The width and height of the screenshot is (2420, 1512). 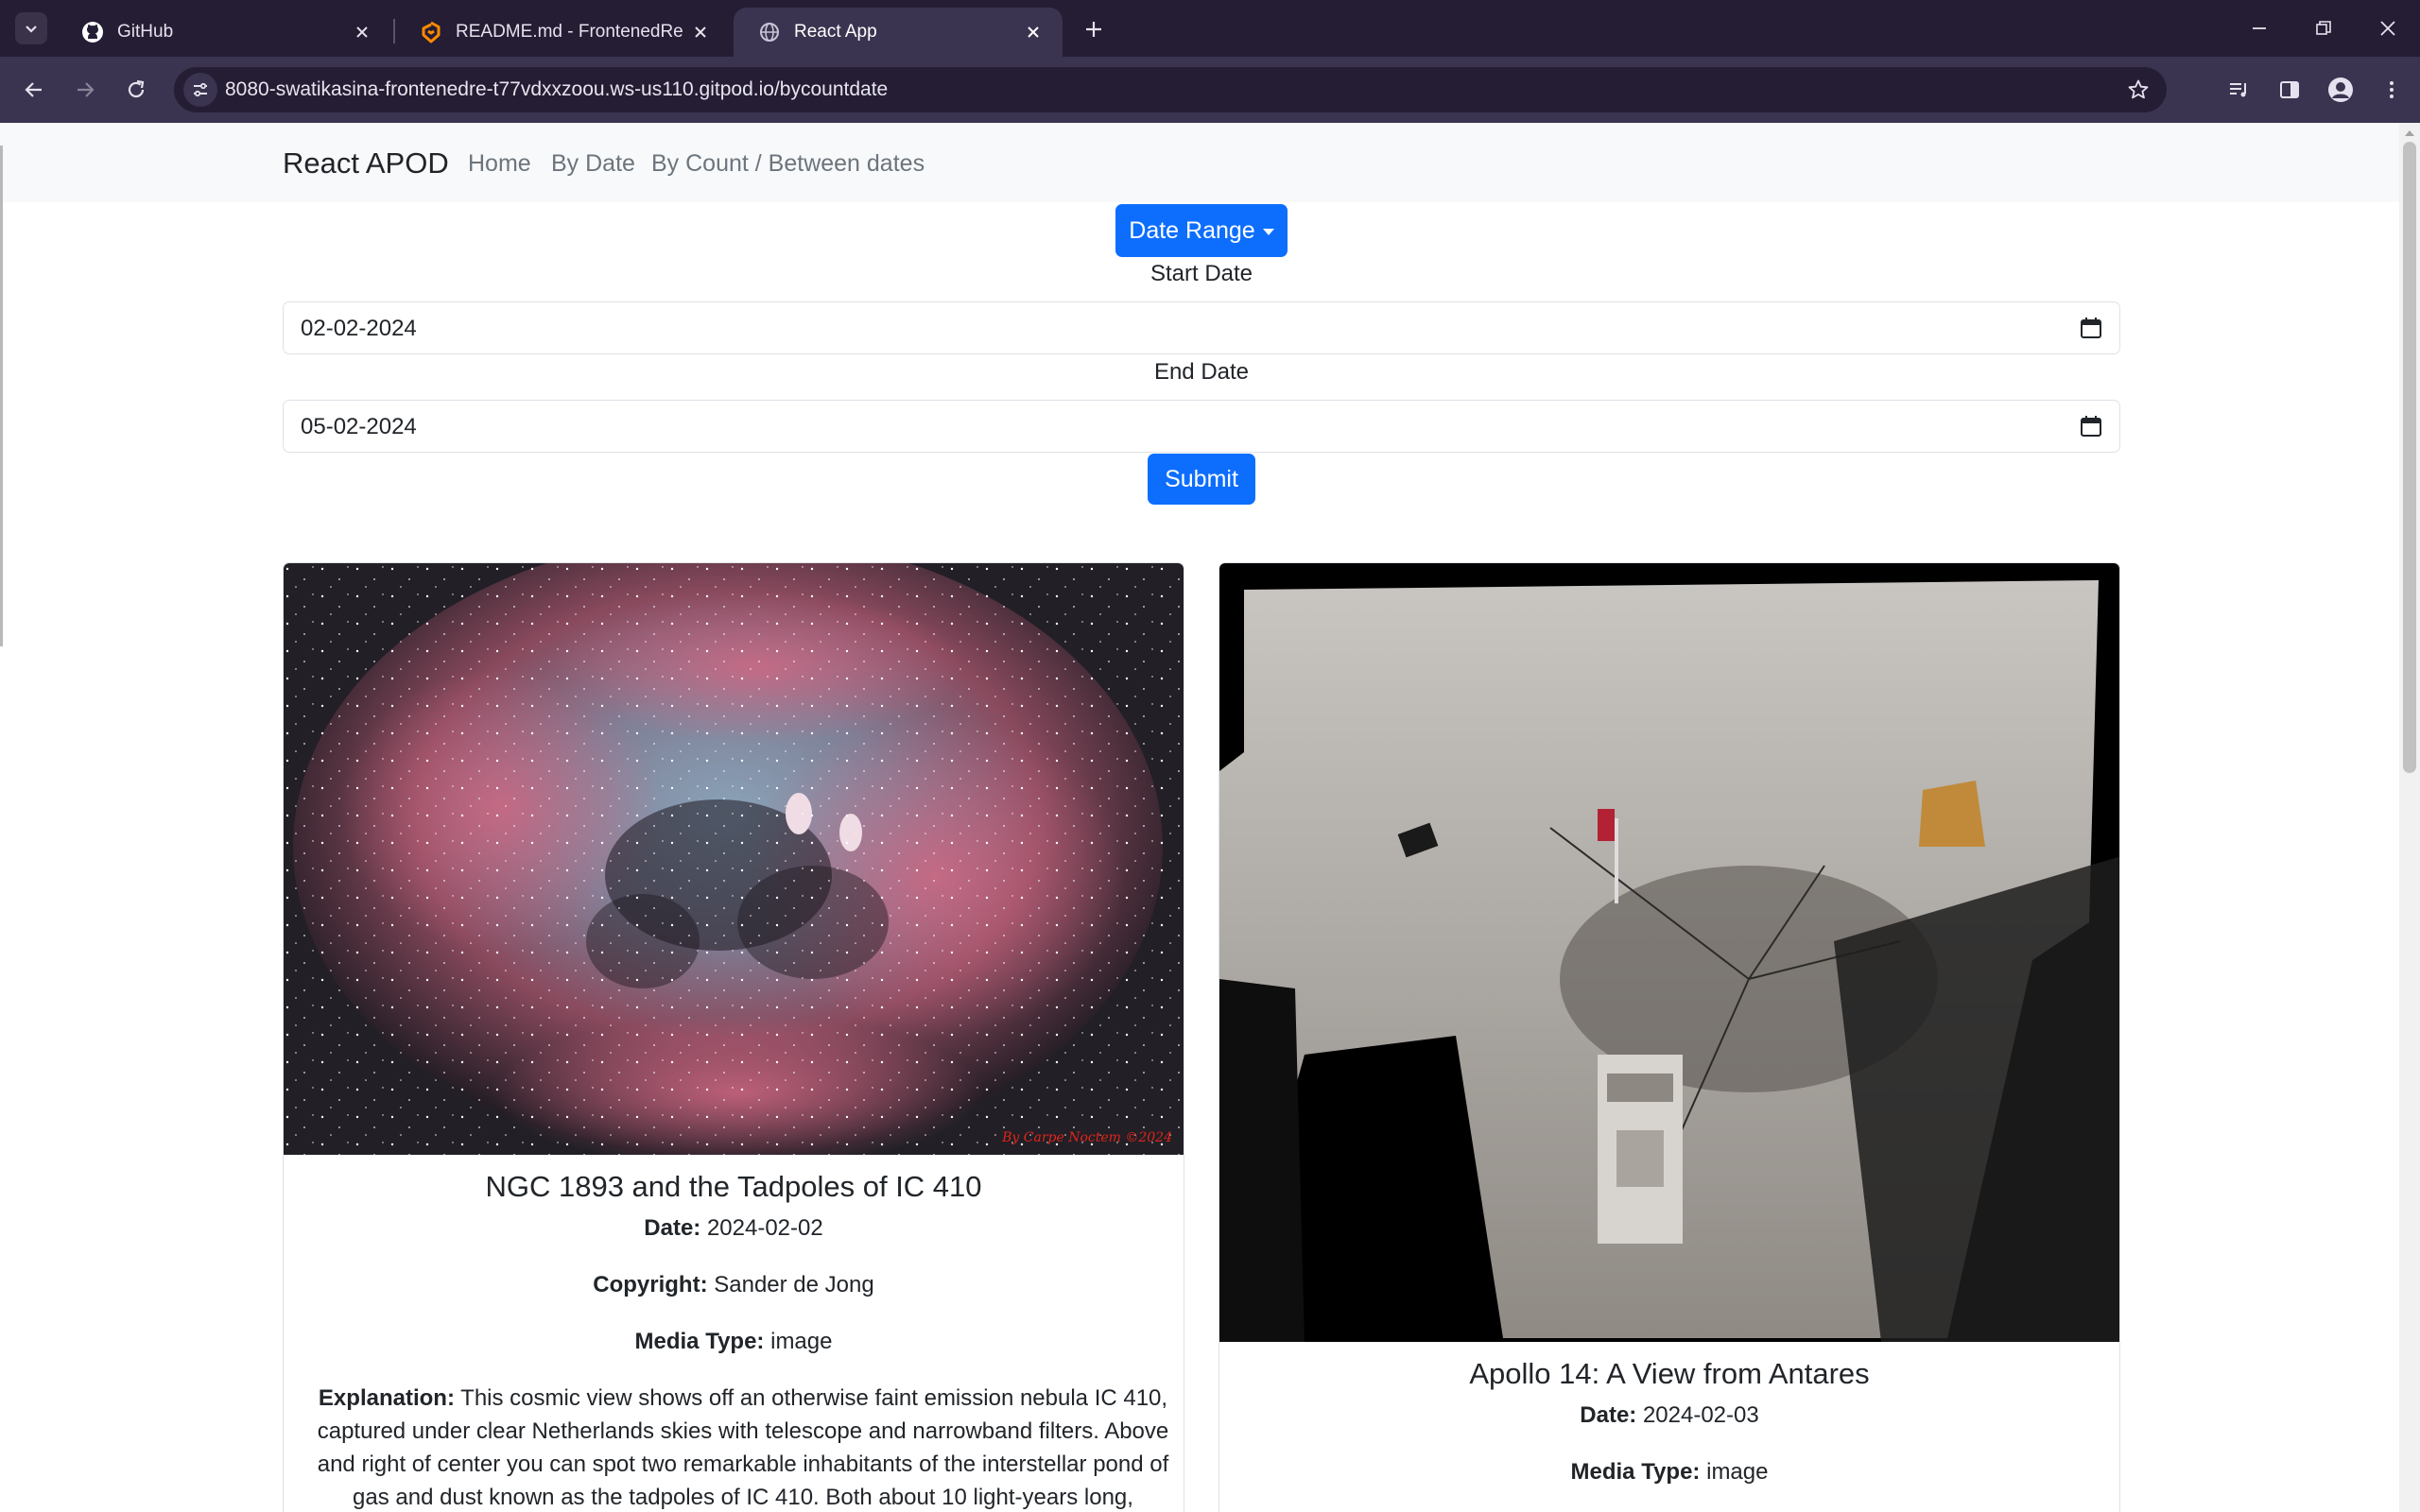 What do you see at coordinates (769, 32) in the screenshot?
I see `globe-icon` at bounding box center [769, 32].